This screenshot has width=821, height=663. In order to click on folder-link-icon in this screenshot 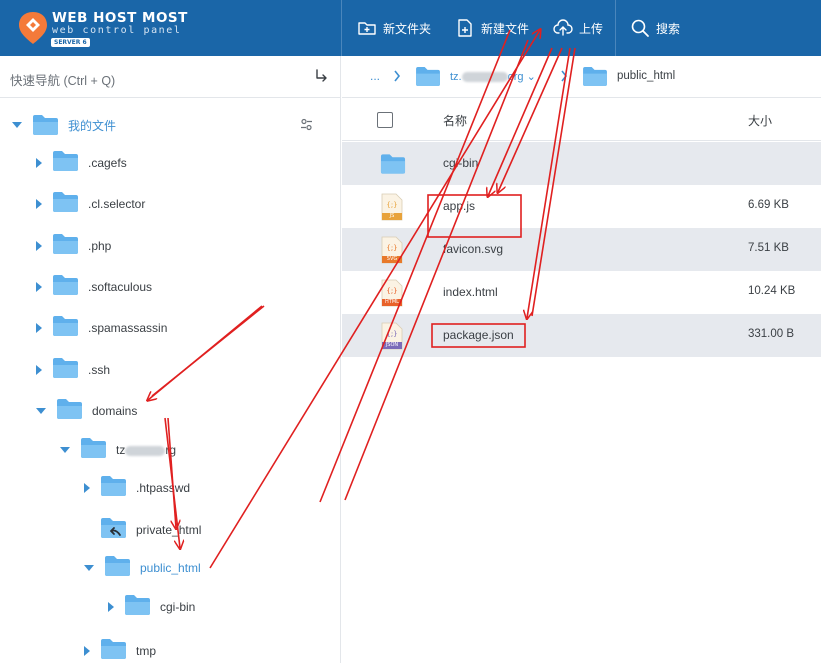, I will do `click(118, 530)`.